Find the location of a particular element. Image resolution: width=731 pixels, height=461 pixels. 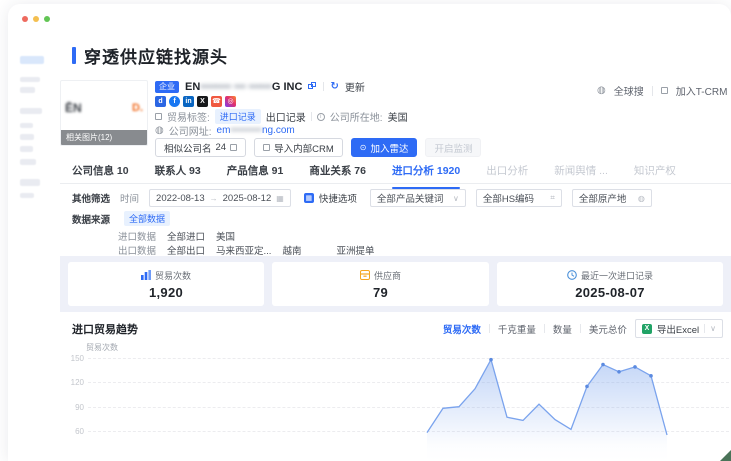

company-actions-row: 相似公司名 24 导入内部CRM ⊙ 加入雷达 开启监测 is located at coordinates (318, 147).